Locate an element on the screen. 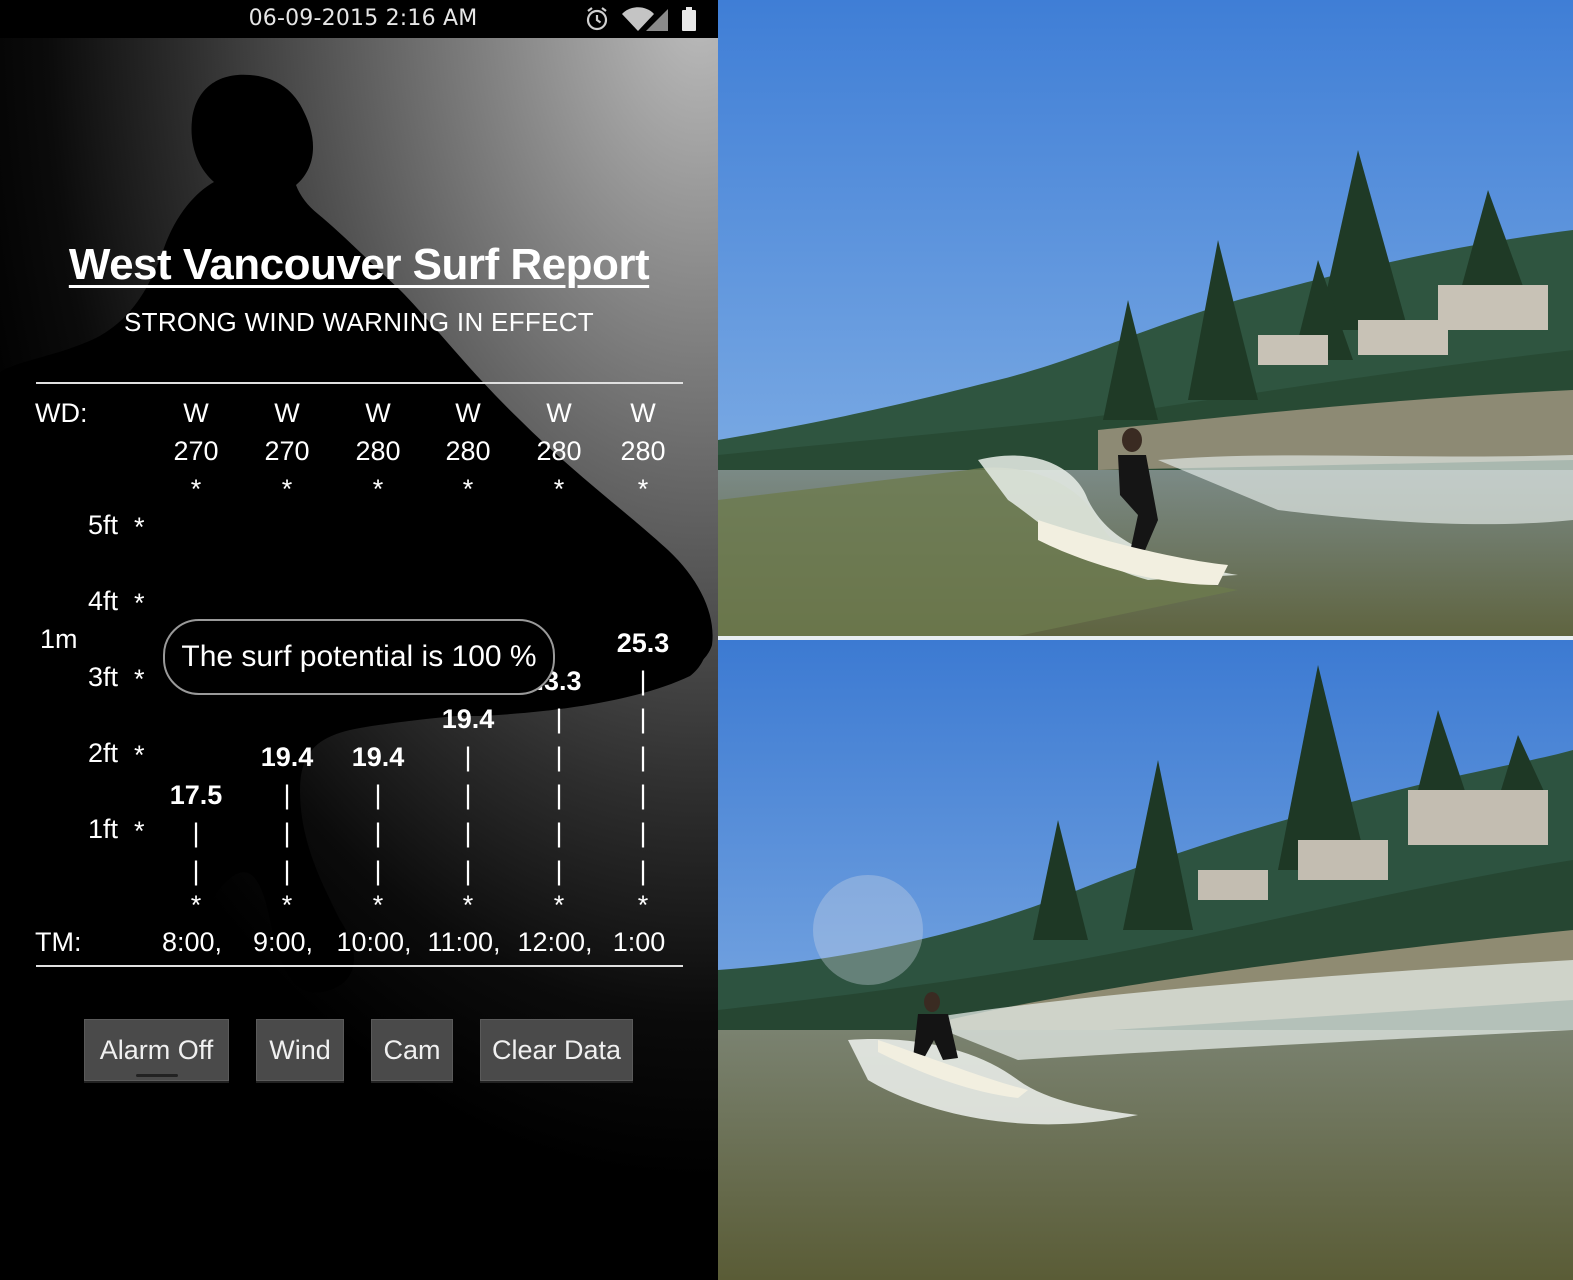  wind-direction-label: WD: is located at coordinates (61, 413).